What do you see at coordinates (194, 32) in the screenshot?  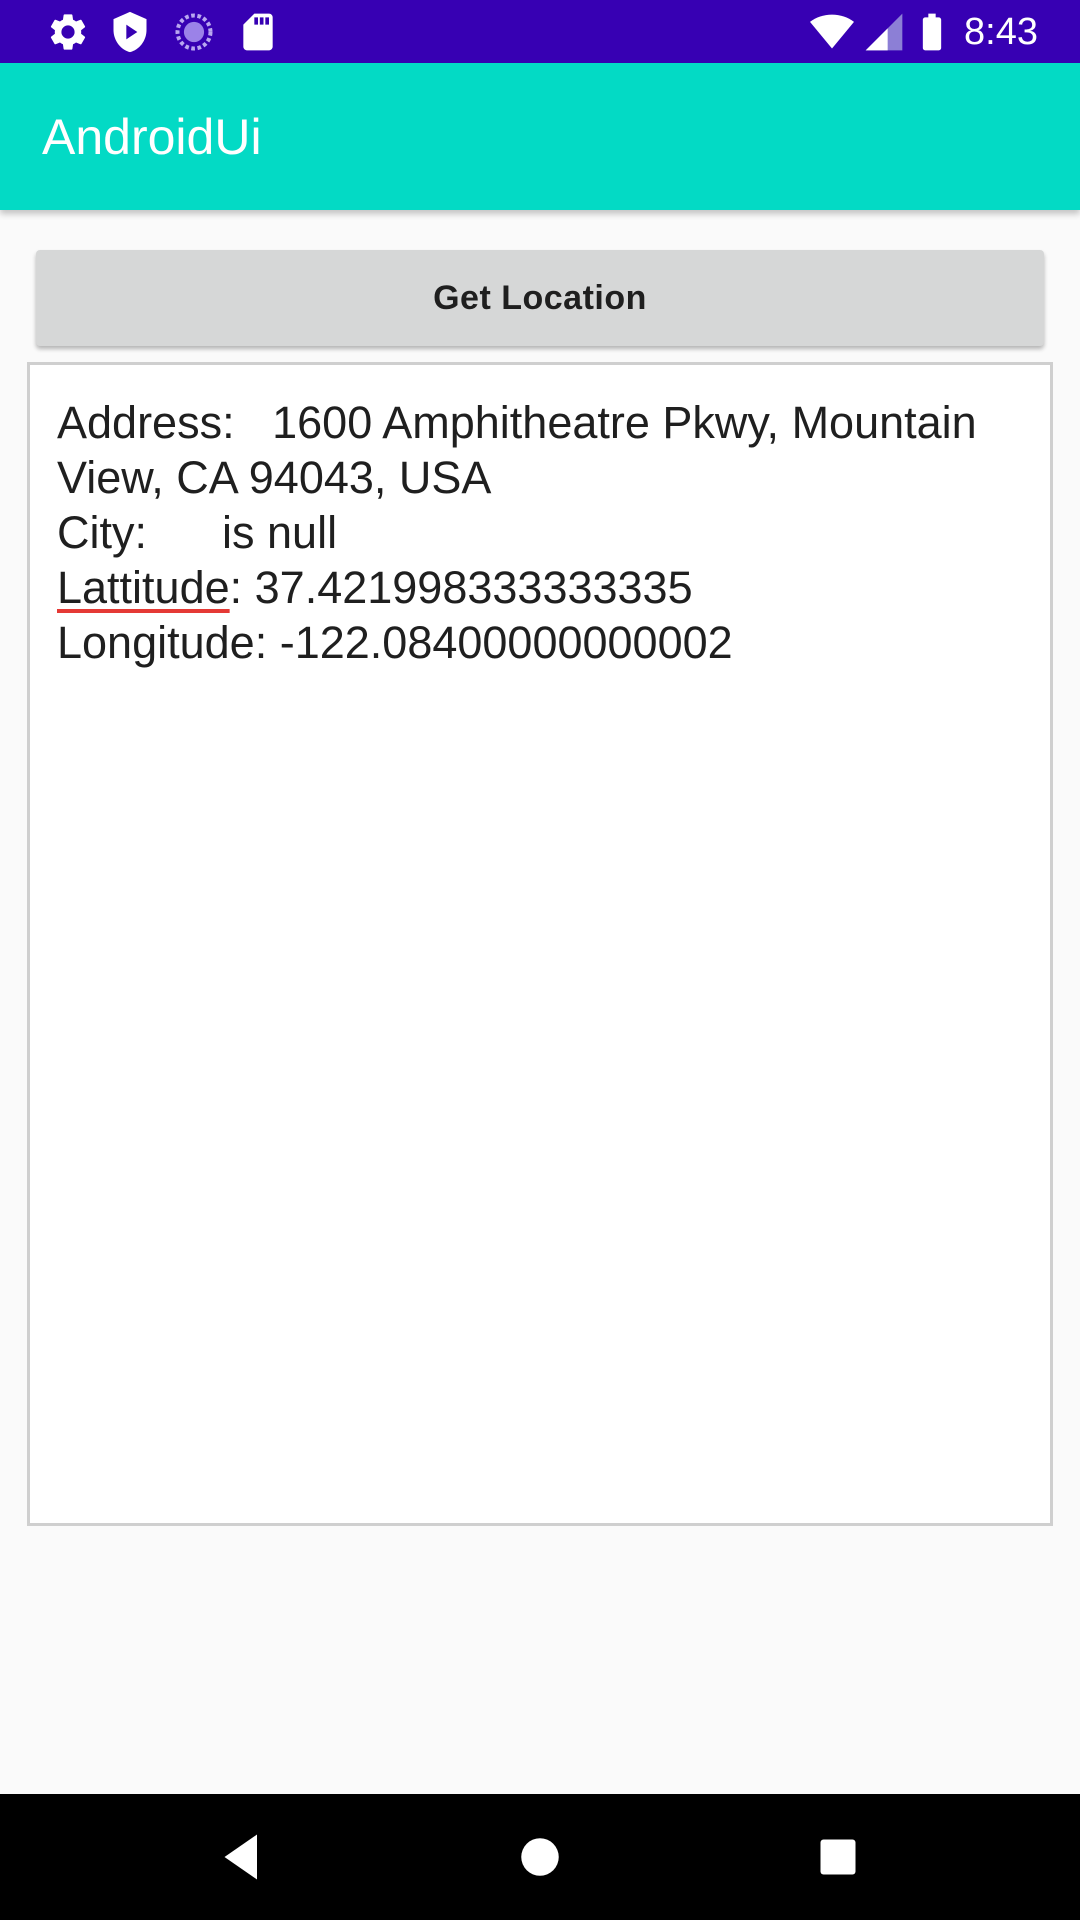 I see `sync-icon` at bounding box center [194, 32].